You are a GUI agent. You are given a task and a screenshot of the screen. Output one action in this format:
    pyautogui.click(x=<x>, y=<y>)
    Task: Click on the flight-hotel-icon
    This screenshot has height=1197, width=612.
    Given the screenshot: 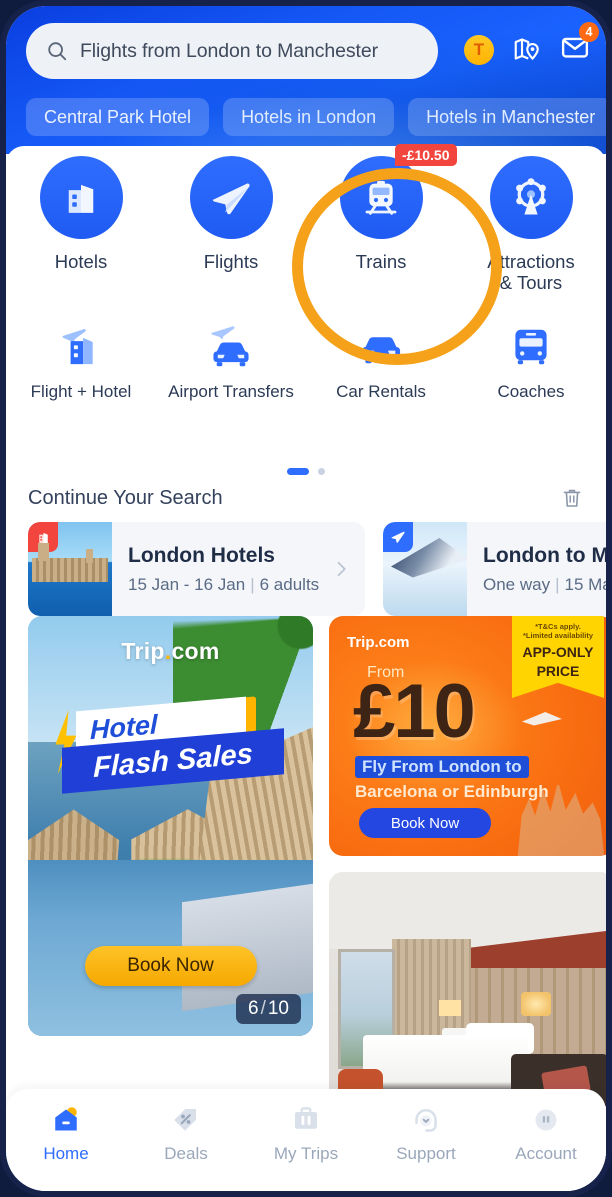 What is the action you would take?
    pyautogui.click(x=77, y=347)
    